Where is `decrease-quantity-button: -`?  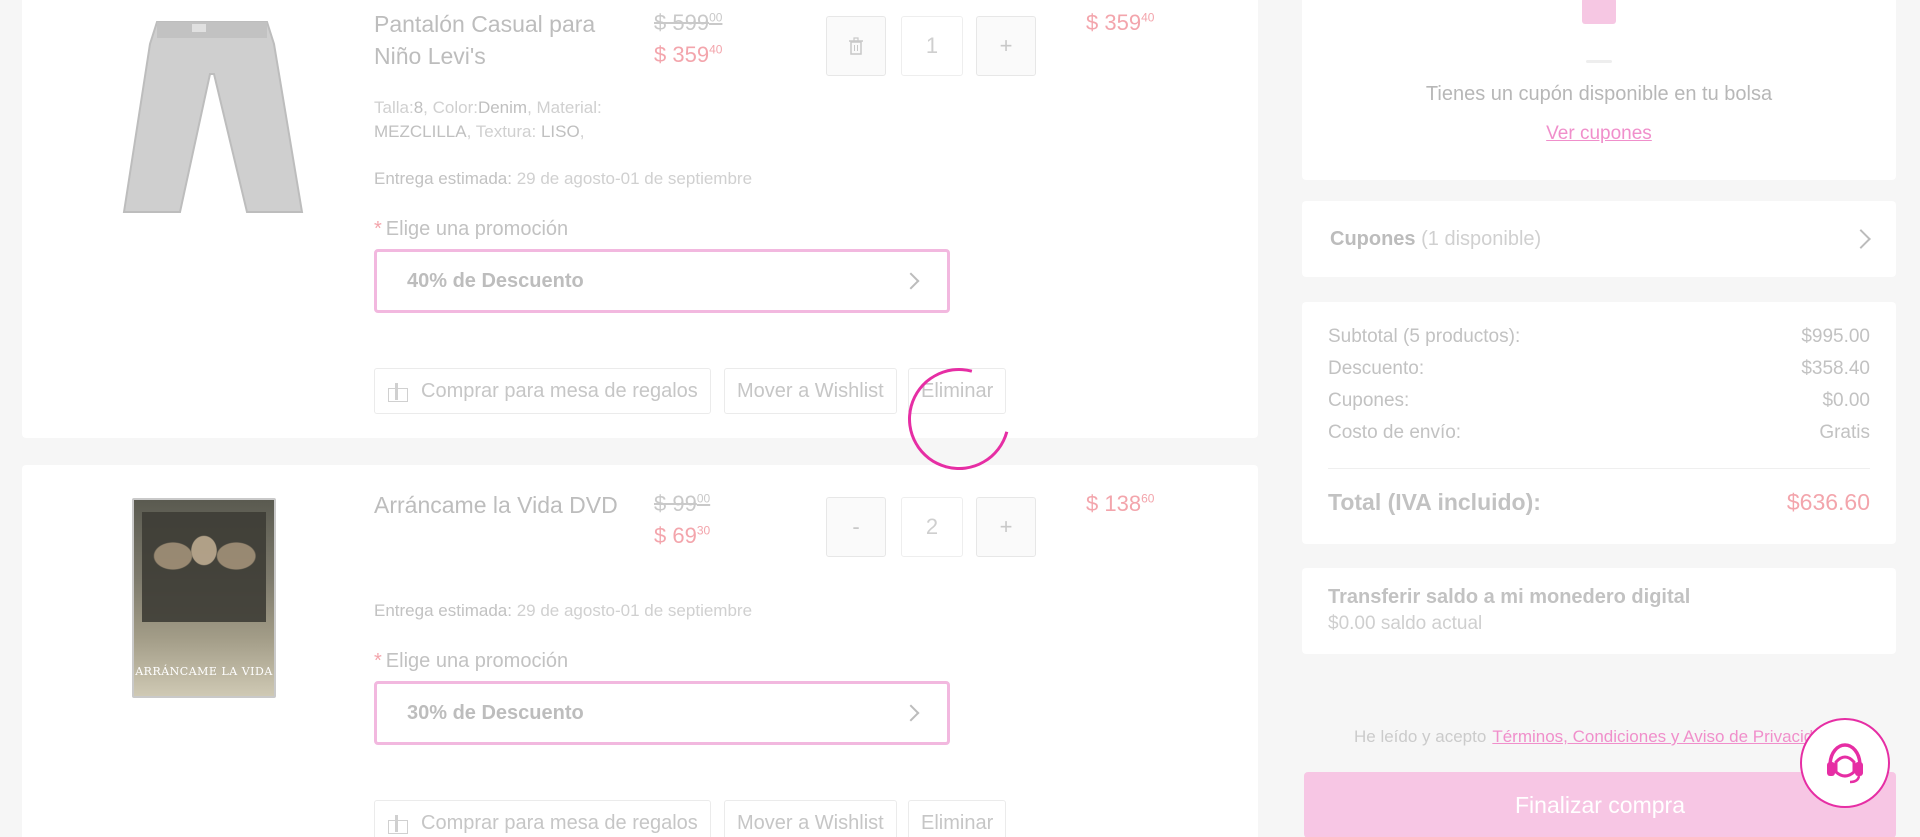
decrease-quantity-button: - is located at coordinates (856, 527).